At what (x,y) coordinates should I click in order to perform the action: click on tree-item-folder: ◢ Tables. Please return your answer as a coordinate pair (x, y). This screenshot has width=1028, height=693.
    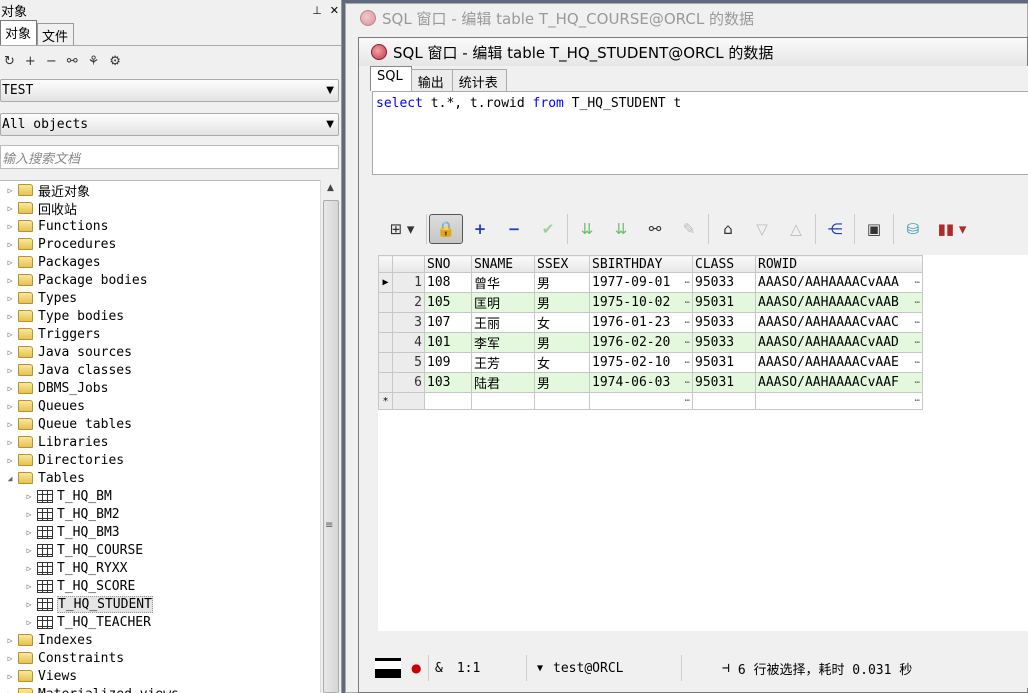
    Looking at the image, I should click on (160, 478).